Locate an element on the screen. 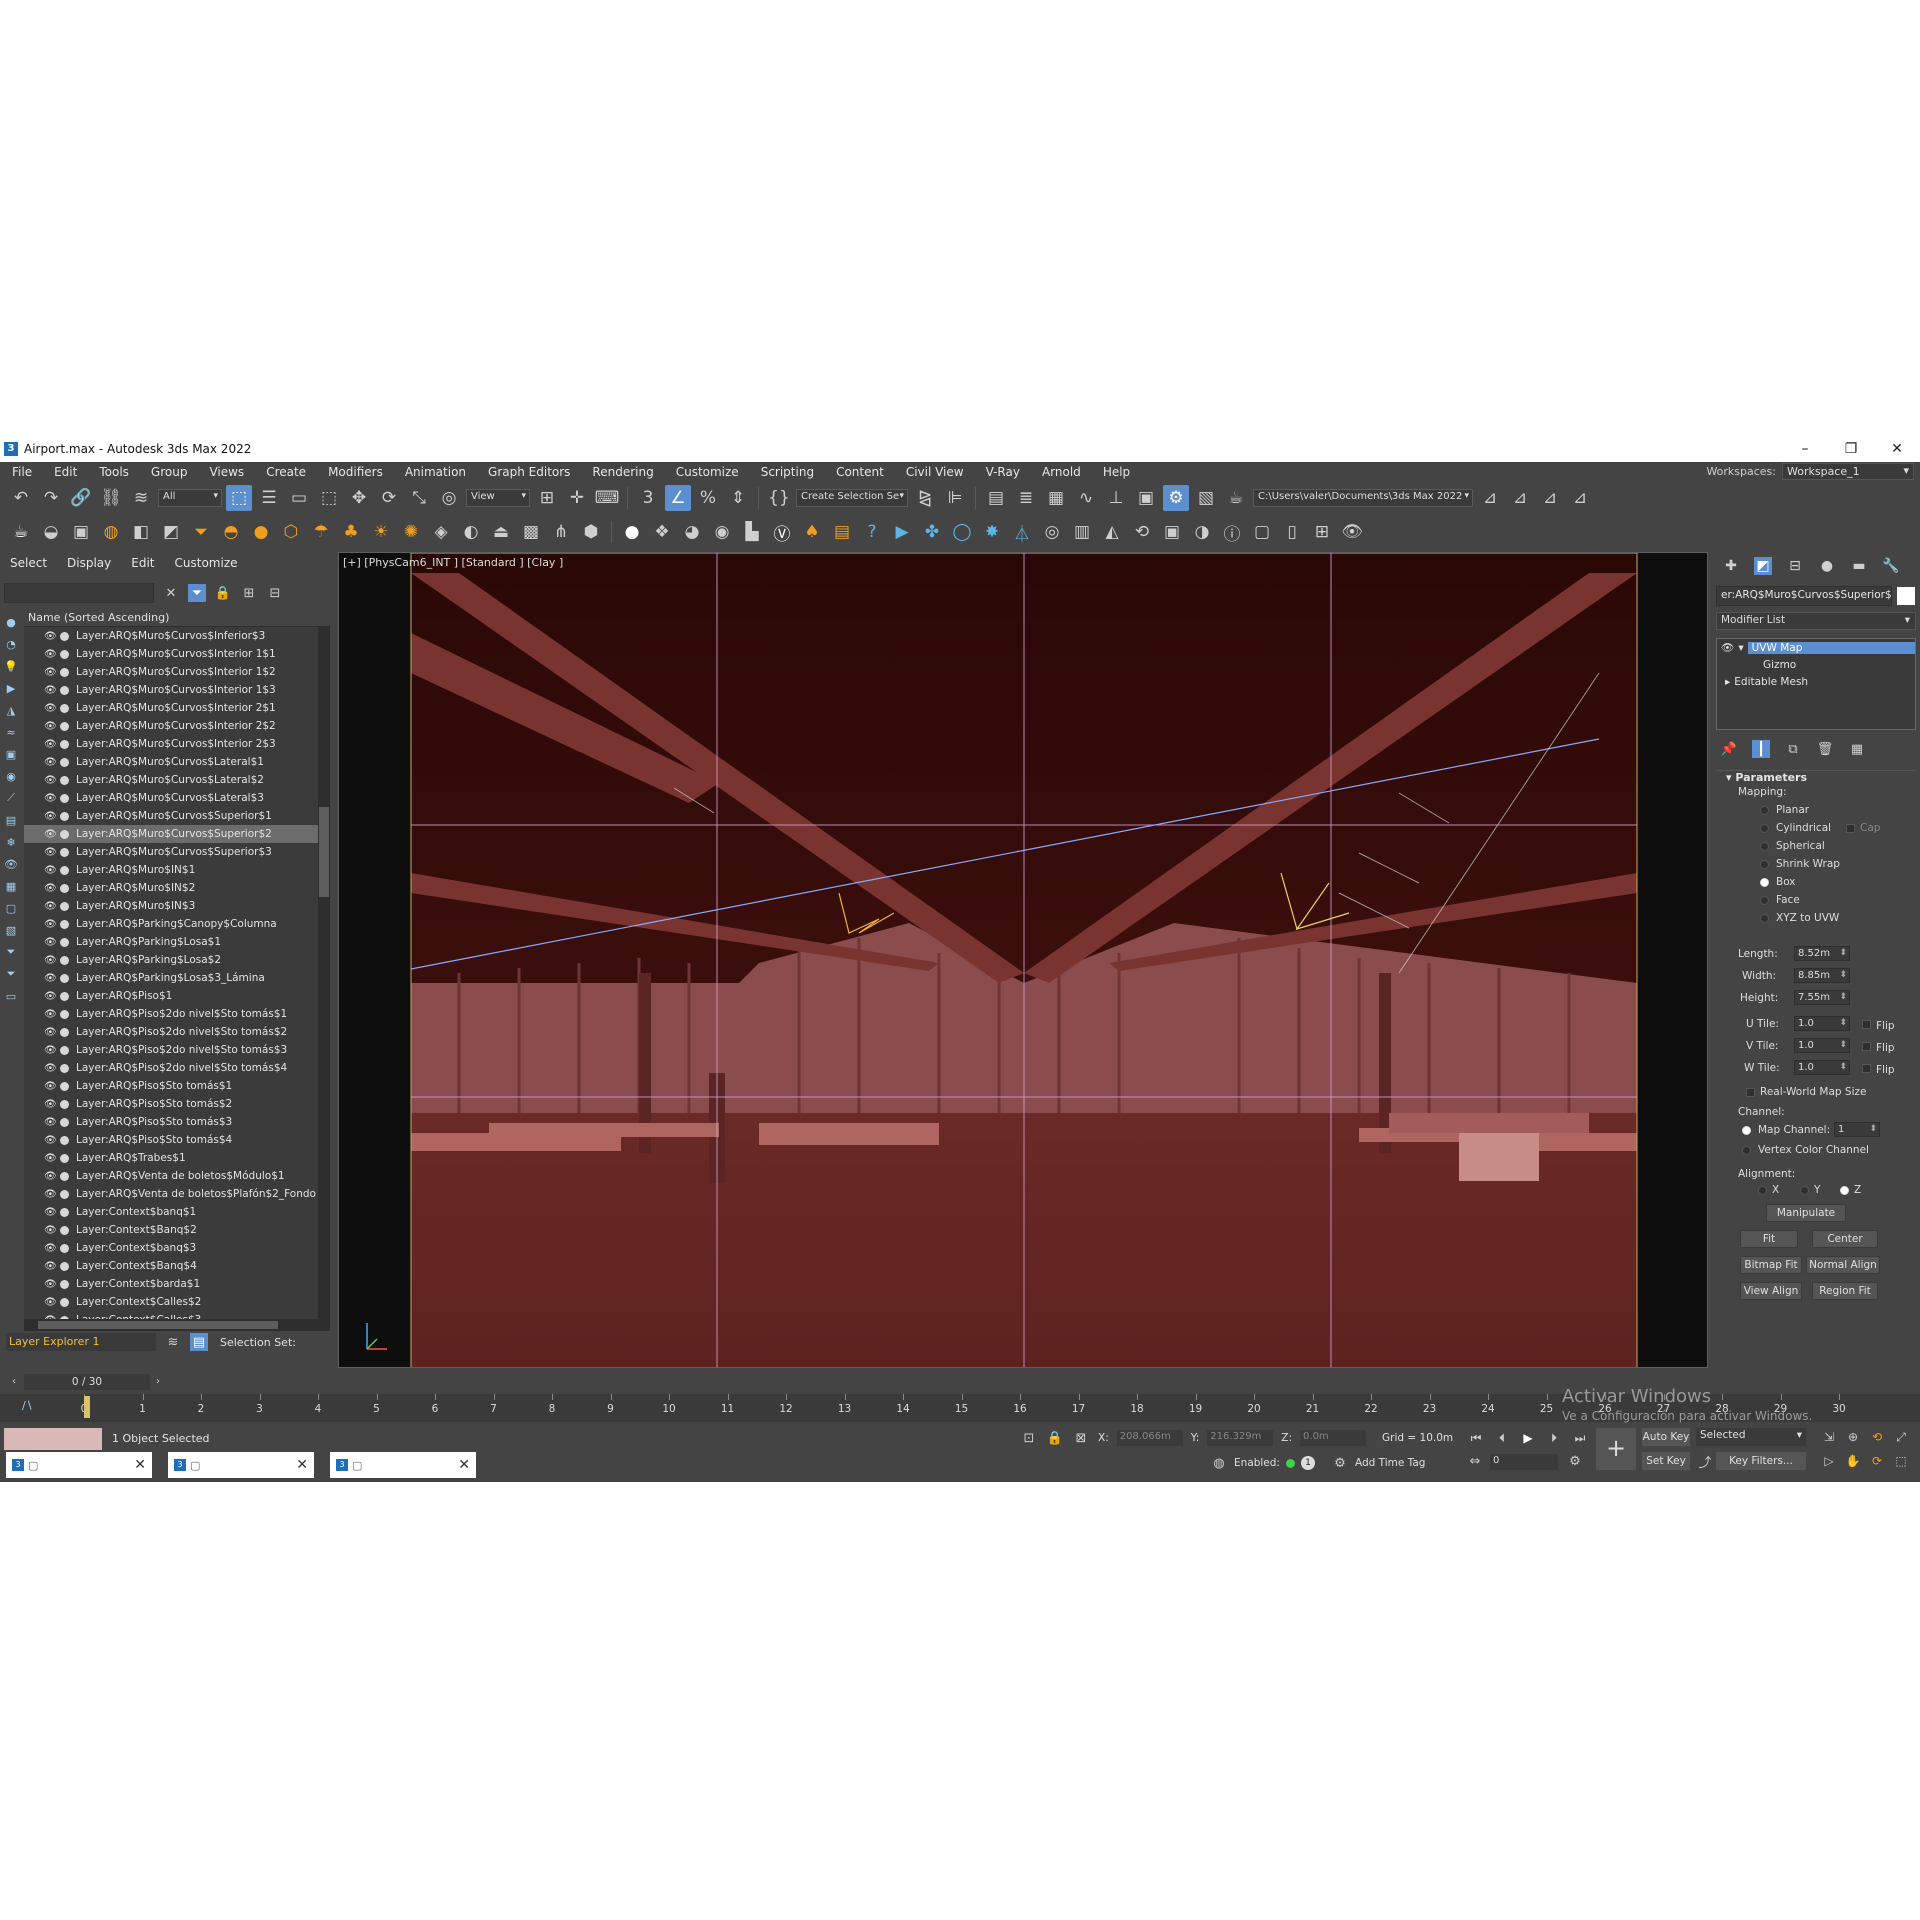  frame-counter: 0 / 30 is located at coordinates (87, 1382).